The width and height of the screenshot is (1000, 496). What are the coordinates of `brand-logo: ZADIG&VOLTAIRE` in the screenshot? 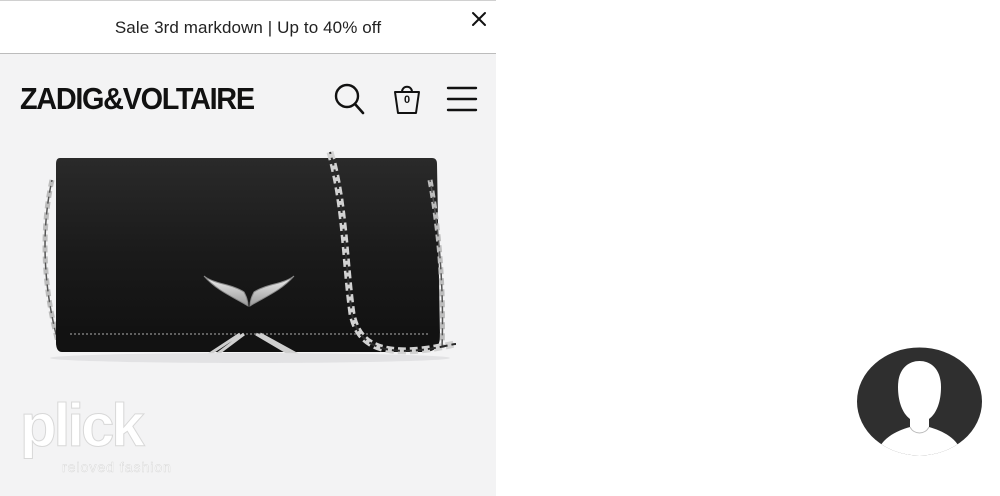 It's located at (137, 99).